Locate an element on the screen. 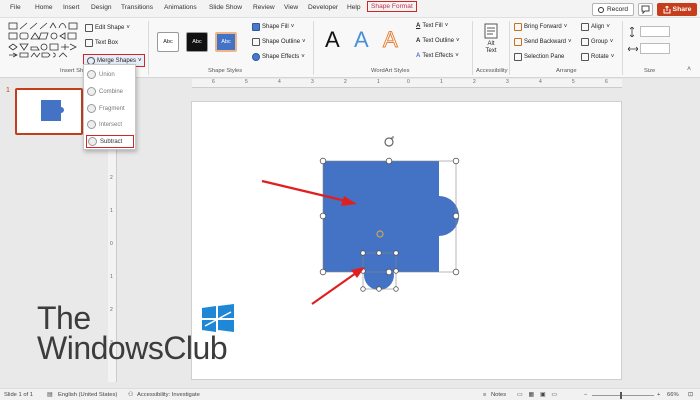  text-outline-button: A Text Outline ˅ is located at coordinates (438, 41).